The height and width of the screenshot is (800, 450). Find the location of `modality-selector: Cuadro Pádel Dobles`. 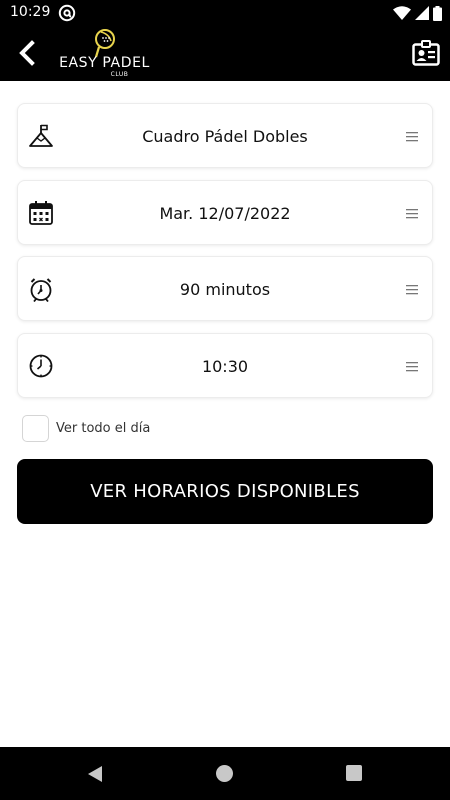

modality-selector: Cuadro Pádel Dobles is located at coordinates (225, 135).